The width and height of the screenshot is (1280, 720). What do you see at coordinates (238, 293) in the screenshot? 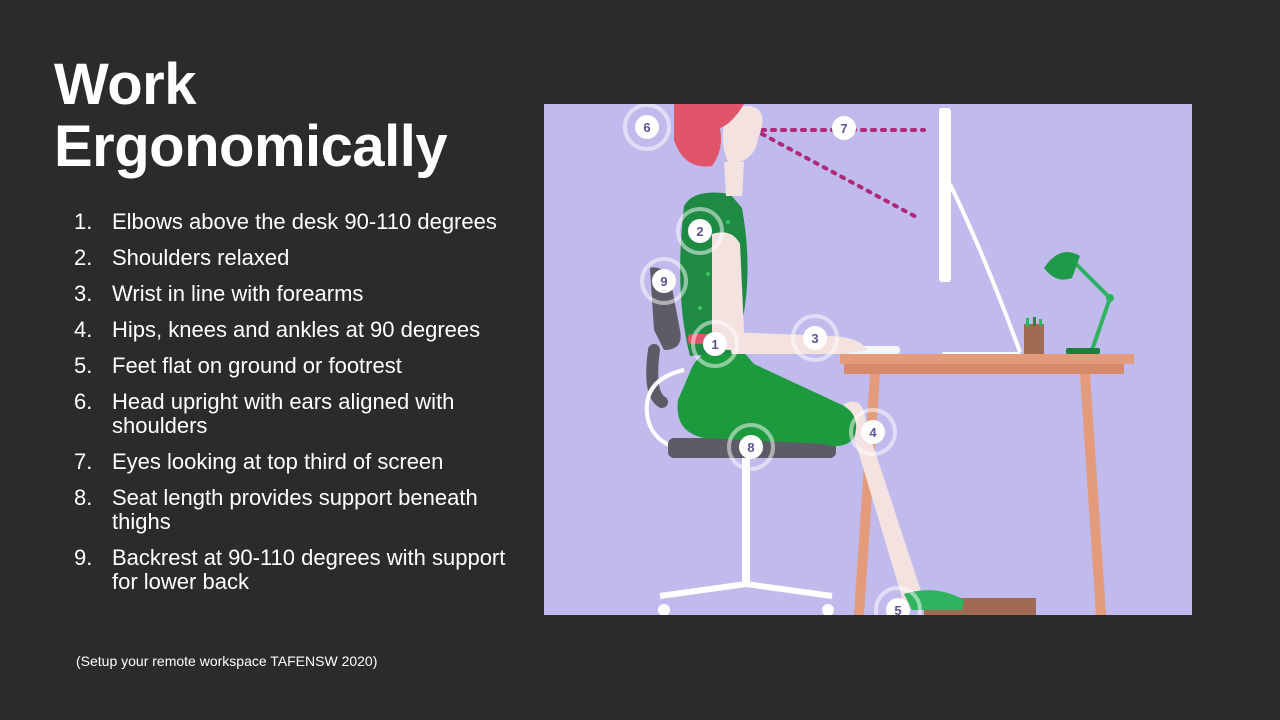
I see `list-item-text: Wrist in line with forearms` at bounding box center [238, 293].